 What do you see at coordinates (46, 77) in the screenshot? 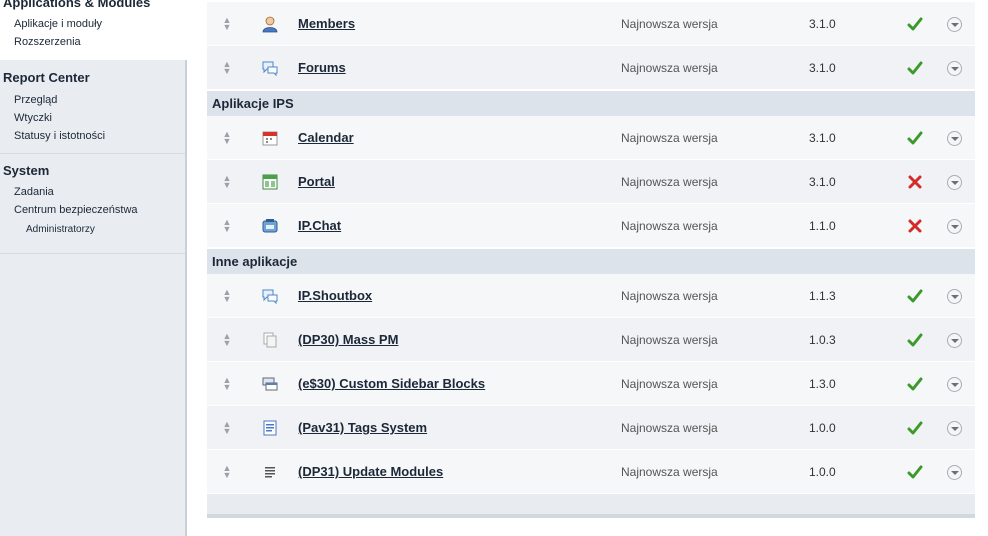
I see `sidebar-report-center-title: Report Center` at bounding box center [46, 77].